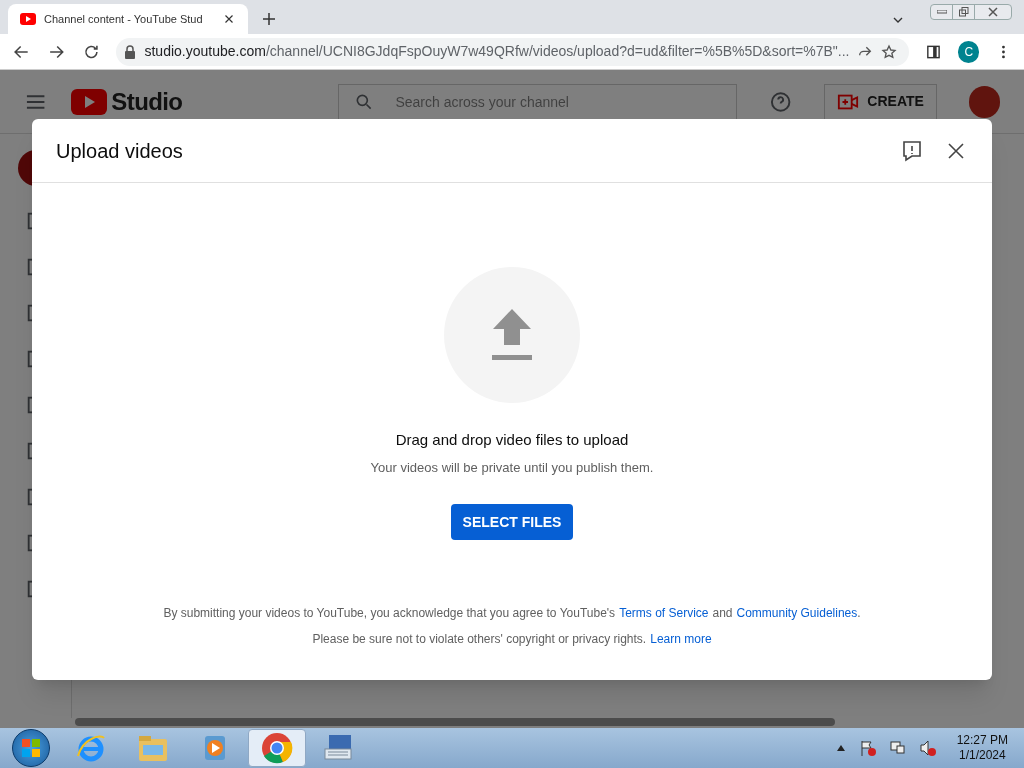 The width and height of the screenshot is (1024, 768). Describe the element at coordinates (859, 613) in the screenshot. I see `legal-text: .` at that location.